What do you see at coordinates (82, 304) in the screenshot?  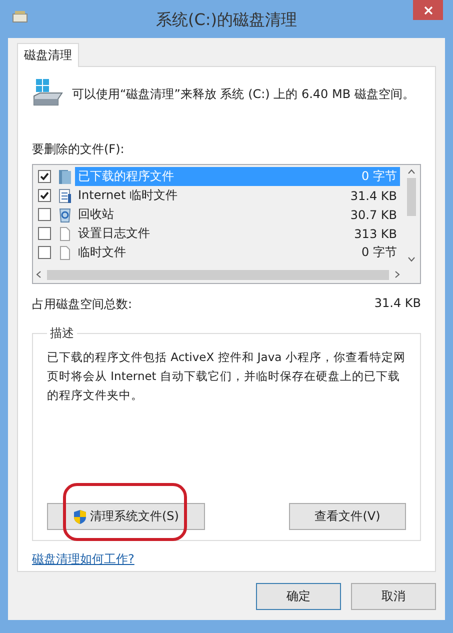 I see `total-label: 占用磁盘空间总数:` at bounding box center [82, 304].